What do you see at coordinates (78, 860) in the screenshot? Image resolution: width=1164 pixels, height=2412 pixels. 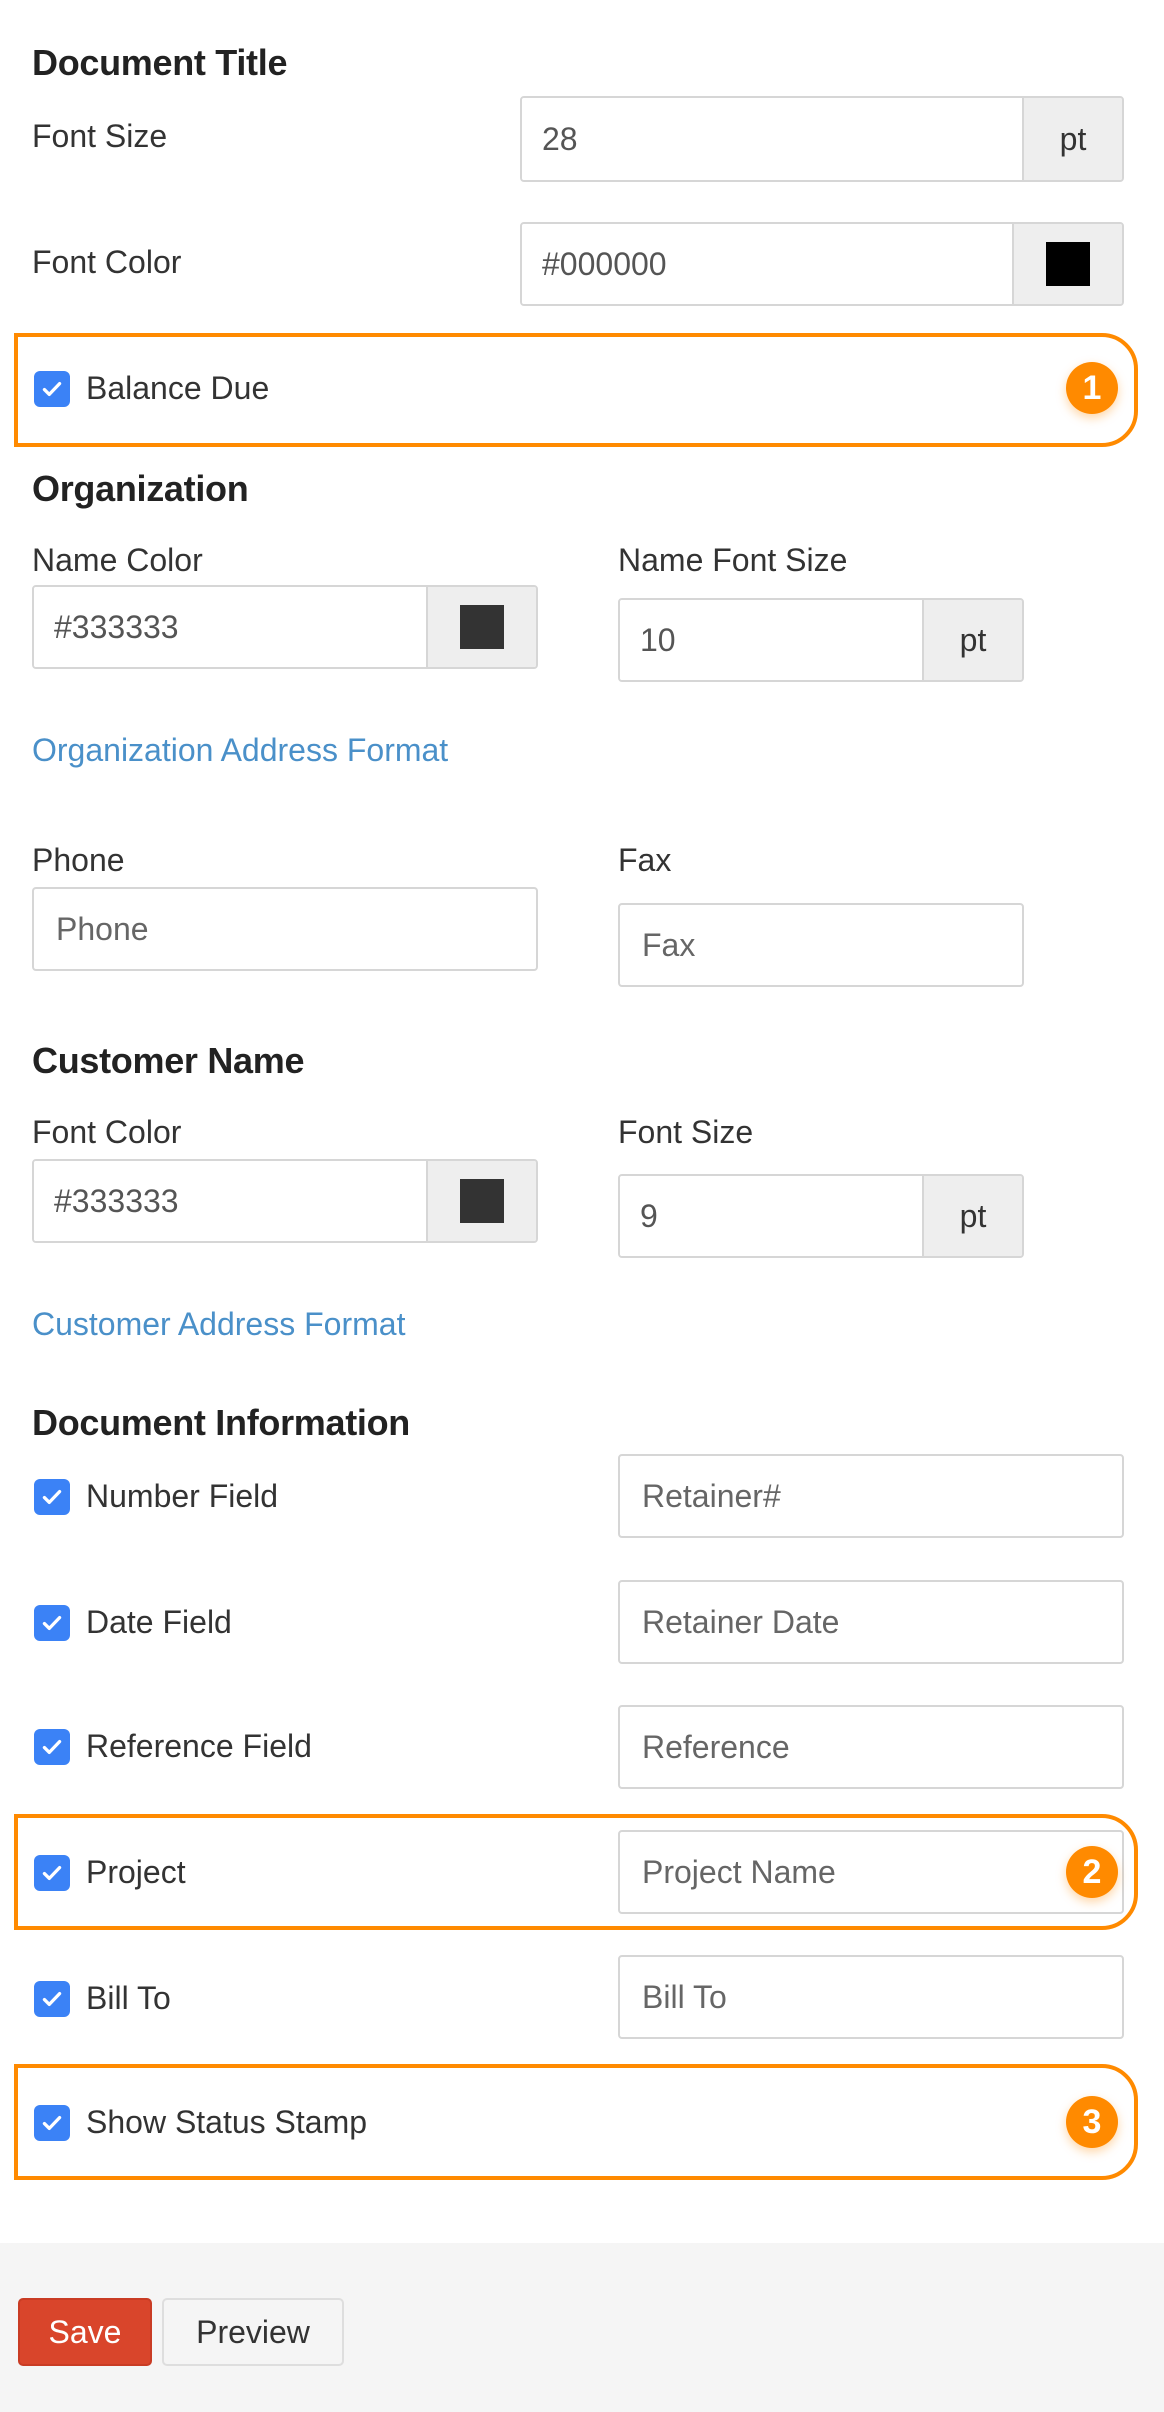 I see `phone-label: Phone` at bounding box center [78, 860].